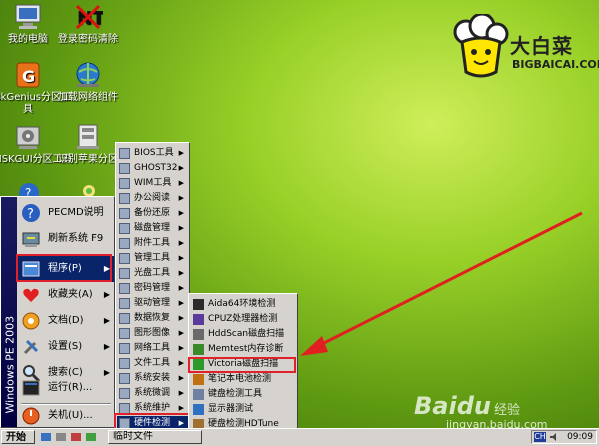 The width and height of the screenshot is (599, 446). I want to click on speaker-icon, so click(554, 437).